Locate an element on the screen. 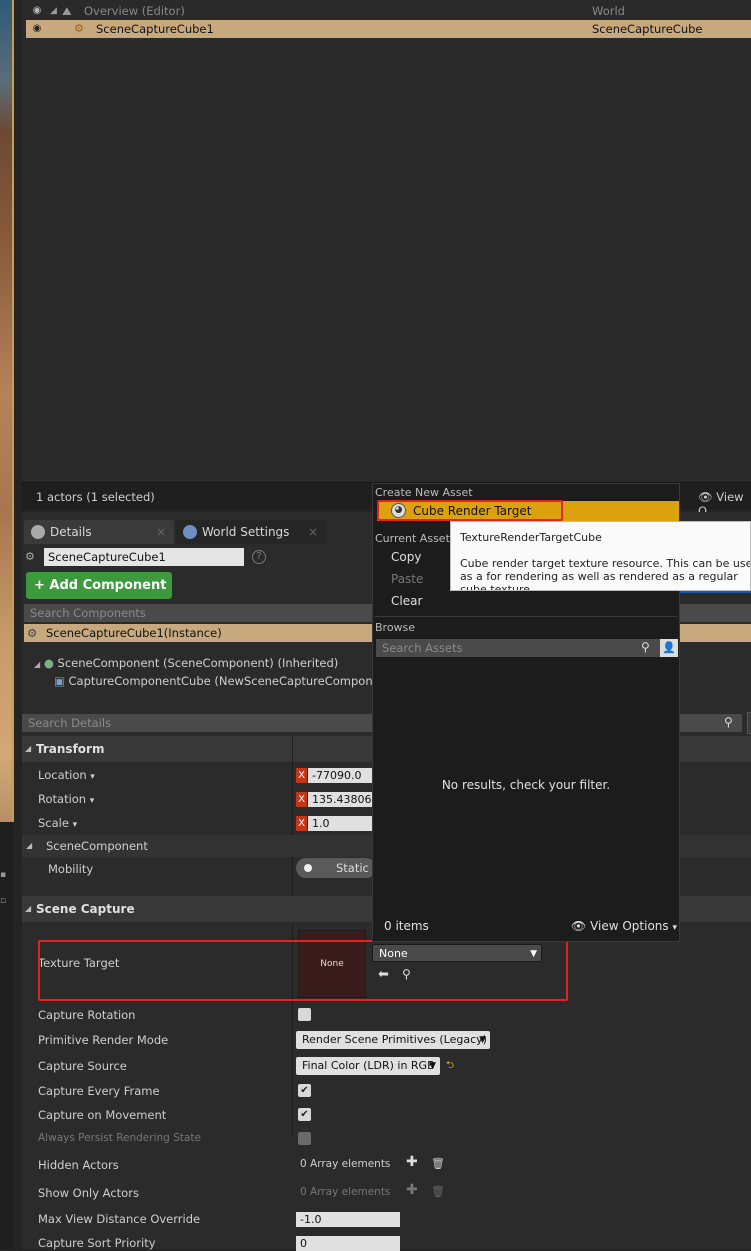 Image resolution: width=751 pixels, height=1251 pixels. browse-header: Browse is located at coordinates (395, 627).